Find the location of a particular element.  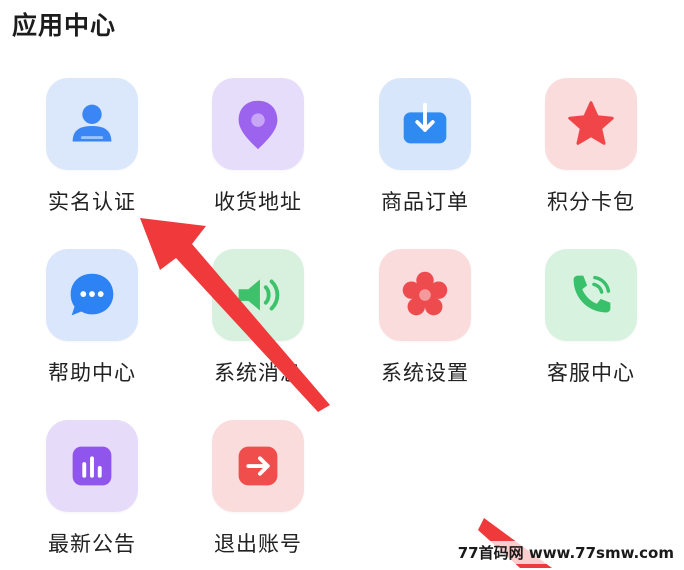

location-pin-icon is located at coordinates (258, 124).